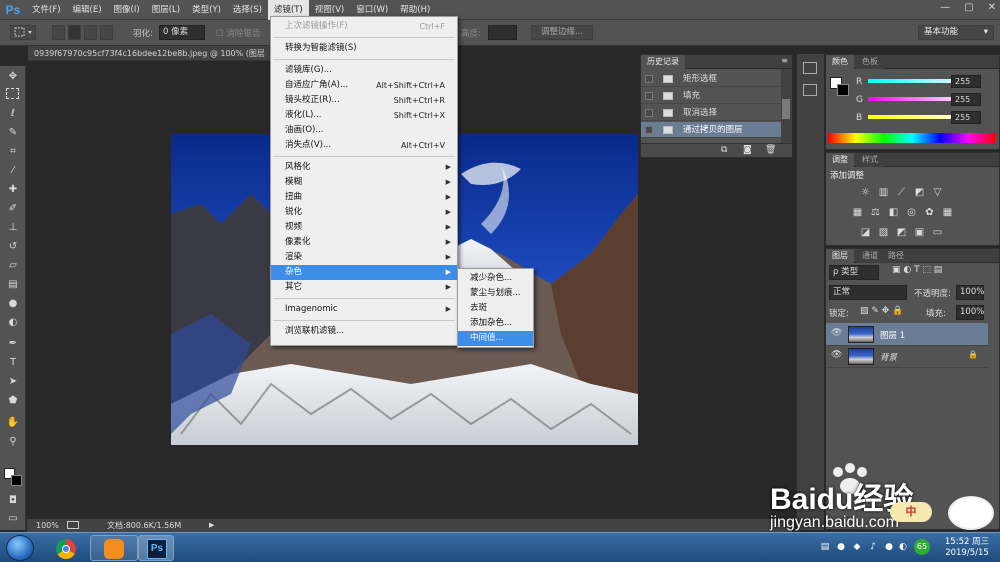 This screenshot has width=1000, height=562. Describe the element at coordinates (364, 227) in the screenshot. I see `filter-menu-item: 视频 ▶` at that location.